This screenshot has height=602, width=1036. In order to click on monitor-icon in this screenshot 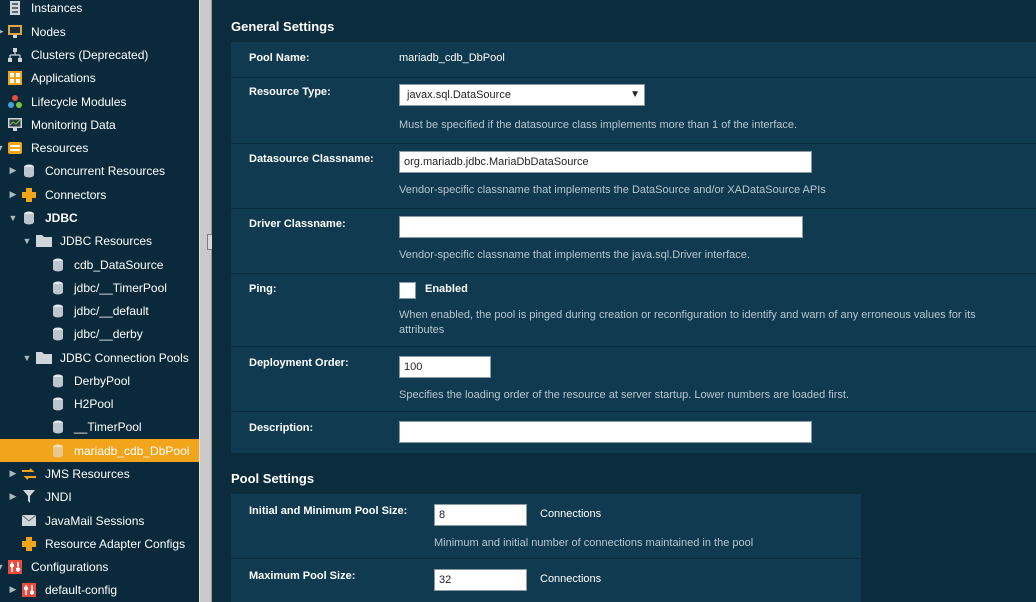, I will do `click(15, 125)`.